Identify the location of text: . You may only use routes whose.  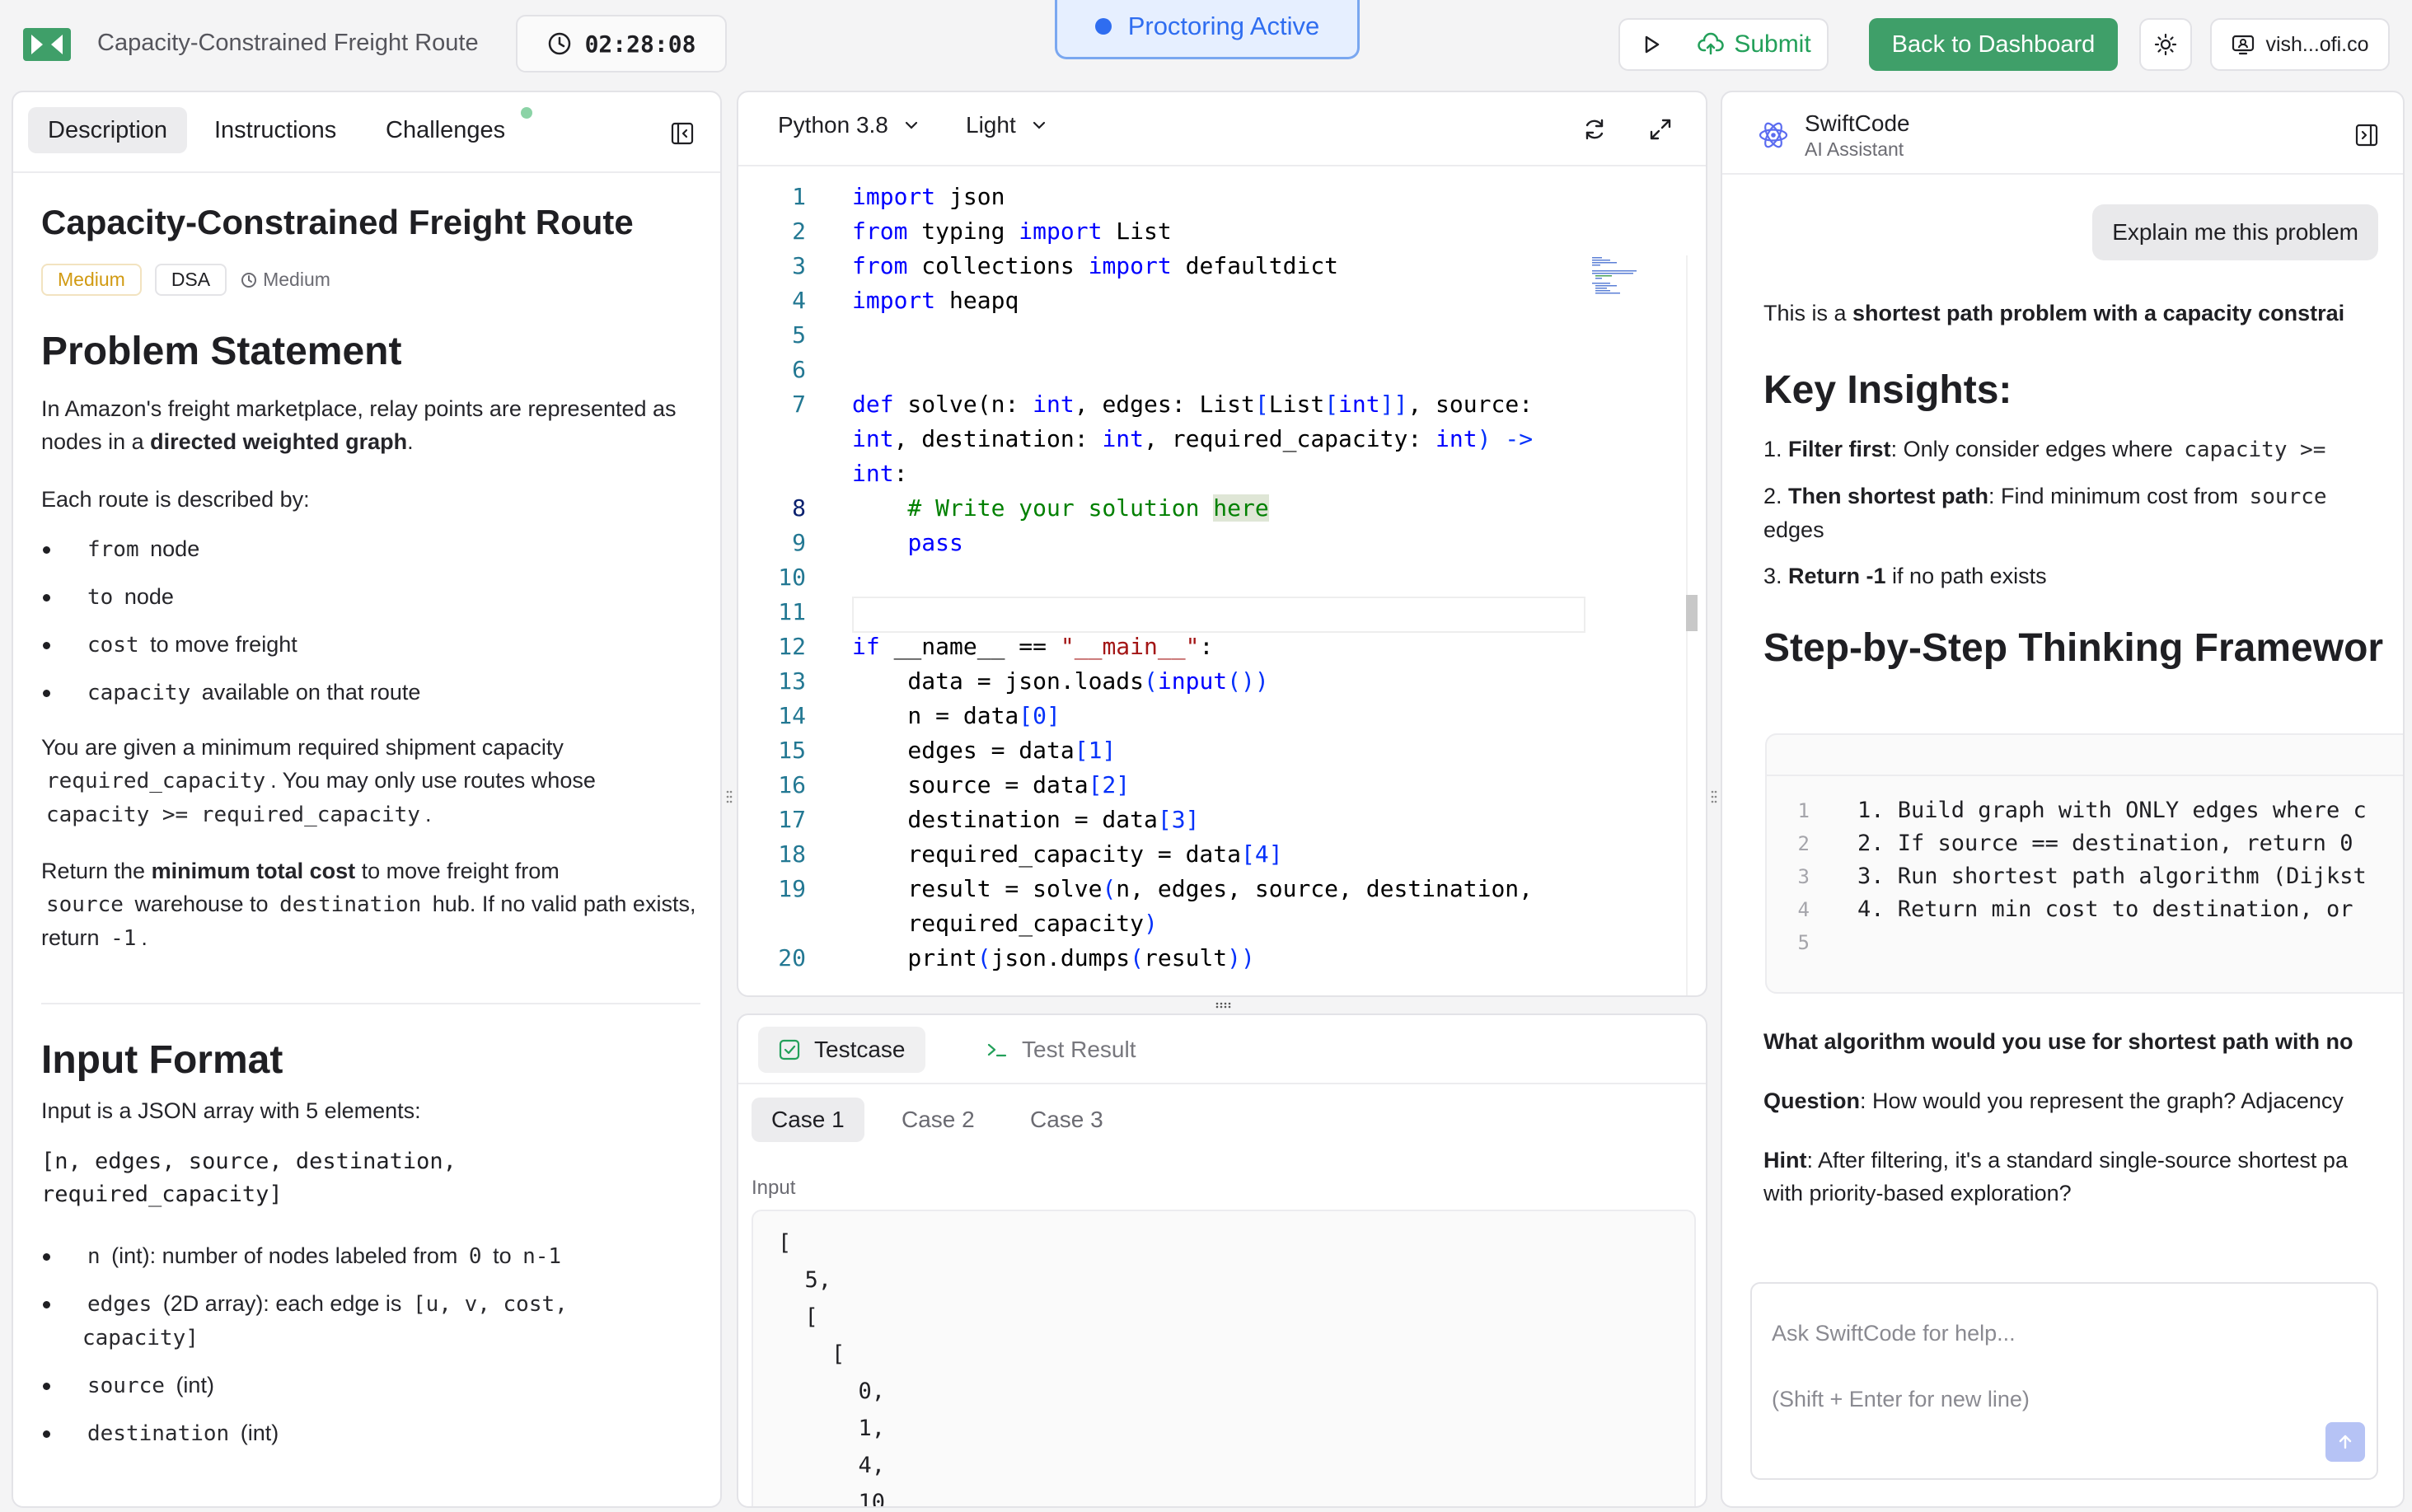
(433, 780).